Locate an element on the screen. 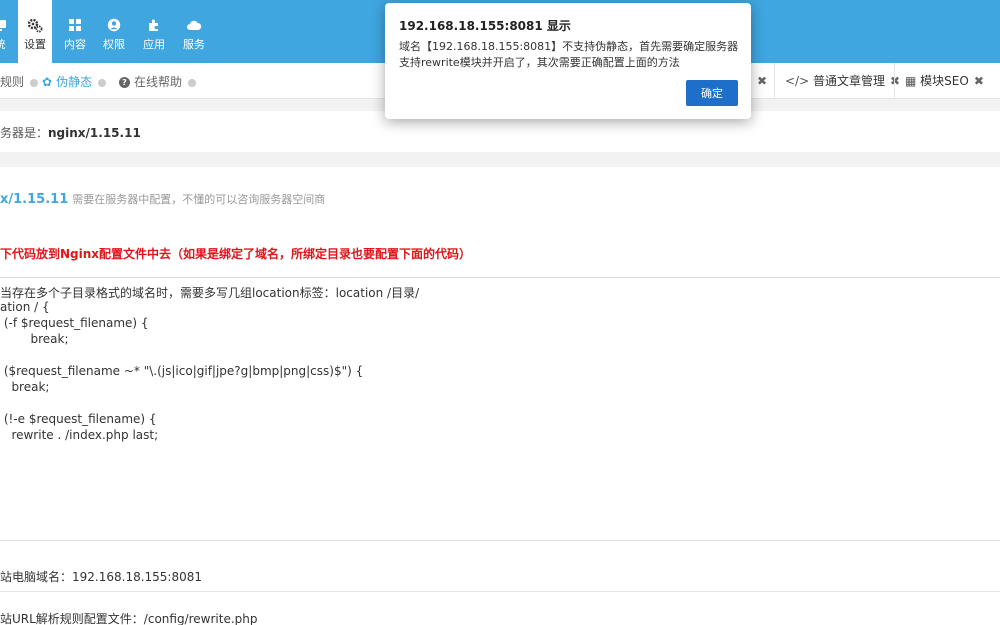  server-info: 务器是：nginx/1.15.11 is located at coordinates (70, 132).